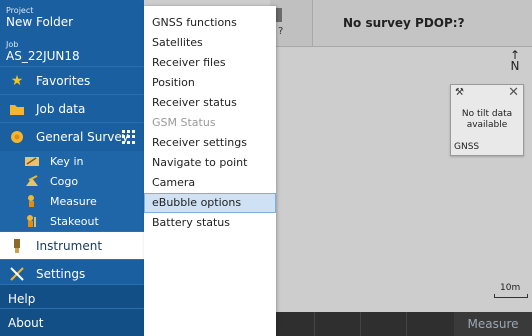  I want to click on menu-item-gsm-status: GSM Status, so click(184, 122).